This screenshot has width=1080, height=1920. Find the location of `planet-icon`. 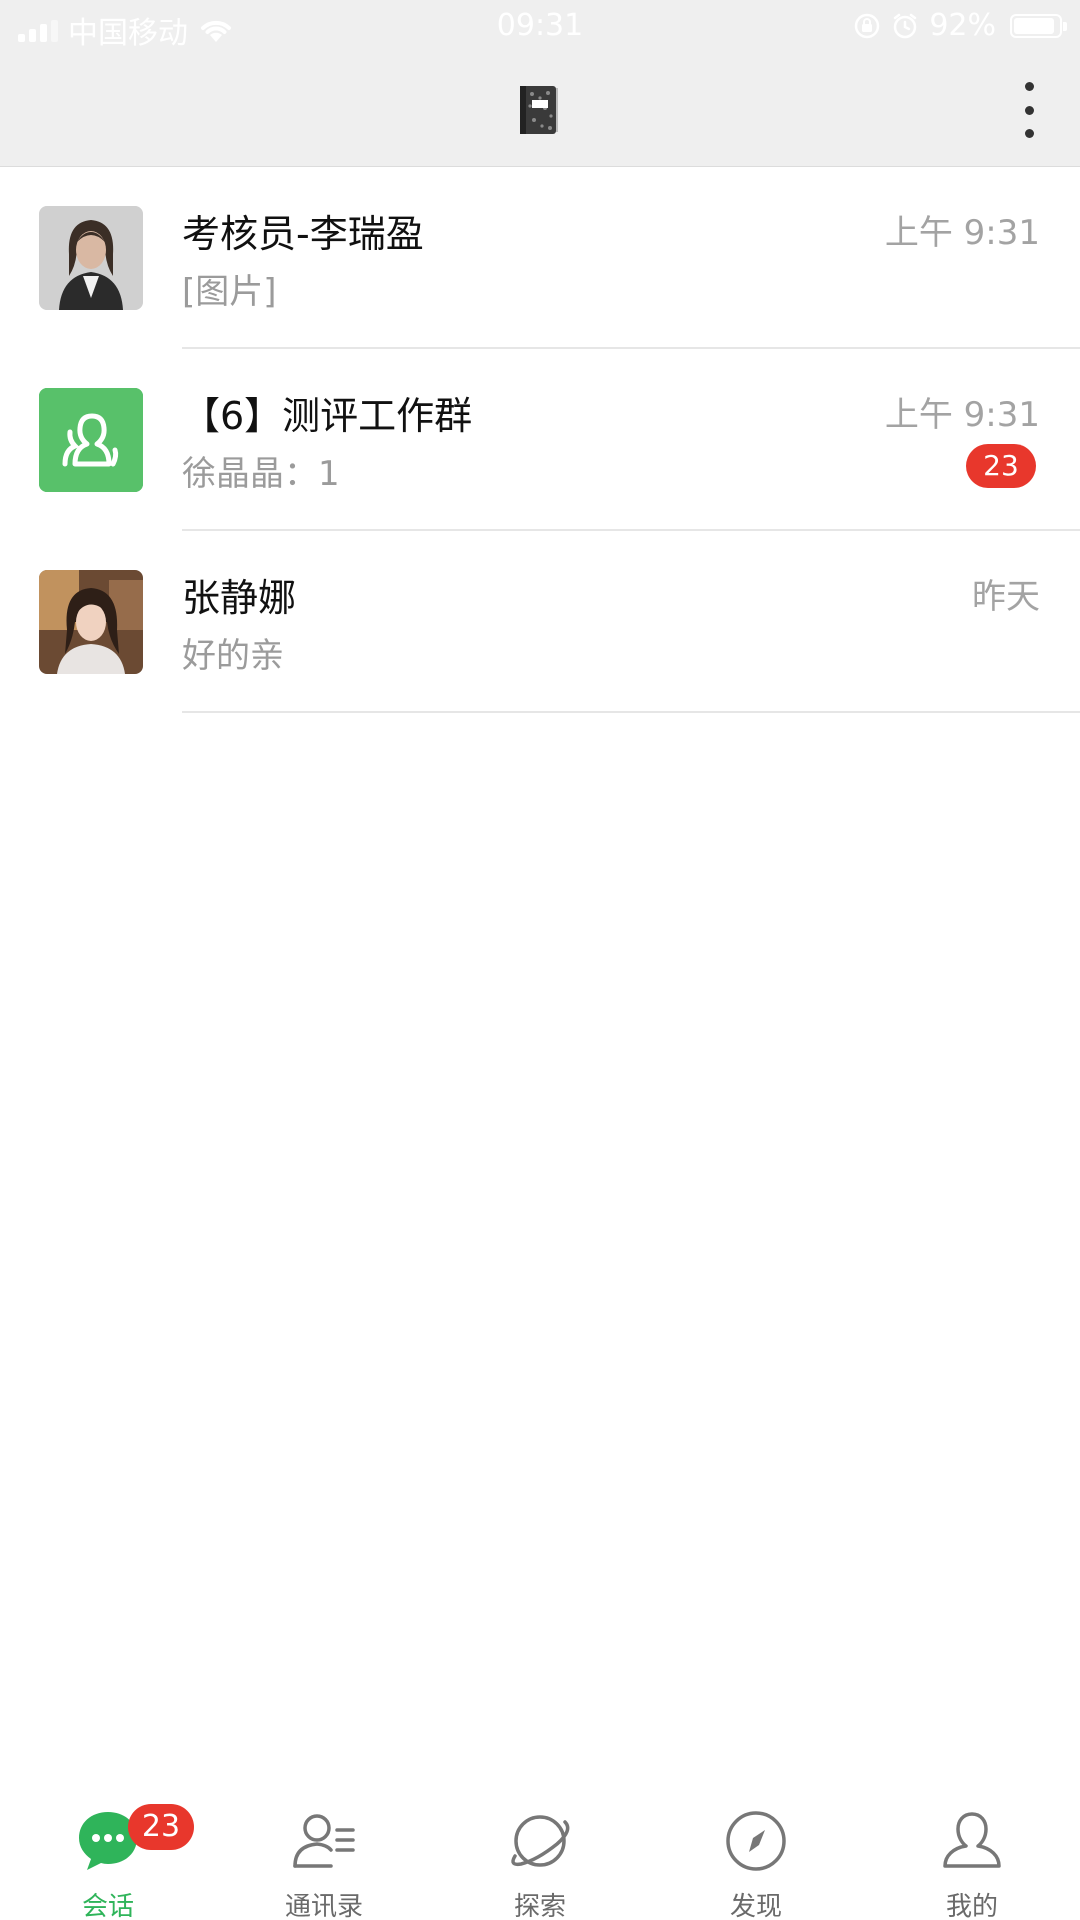

planet-icon is located at coordinates (540, 1841).